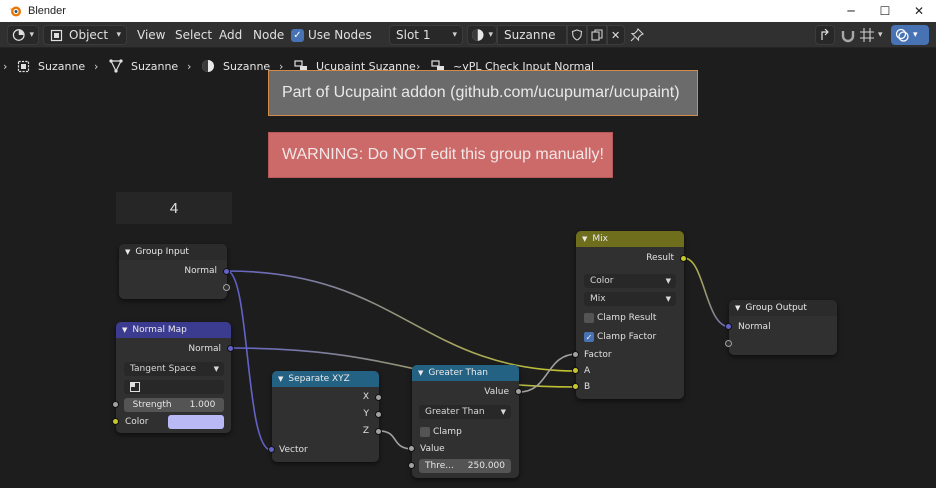 Image resolution: width=936 pixels, height=488 pixels. Describe the element at coordinates (173, 330) in the screenshot. I see `node-header: ▼ Normal Map` at that location.